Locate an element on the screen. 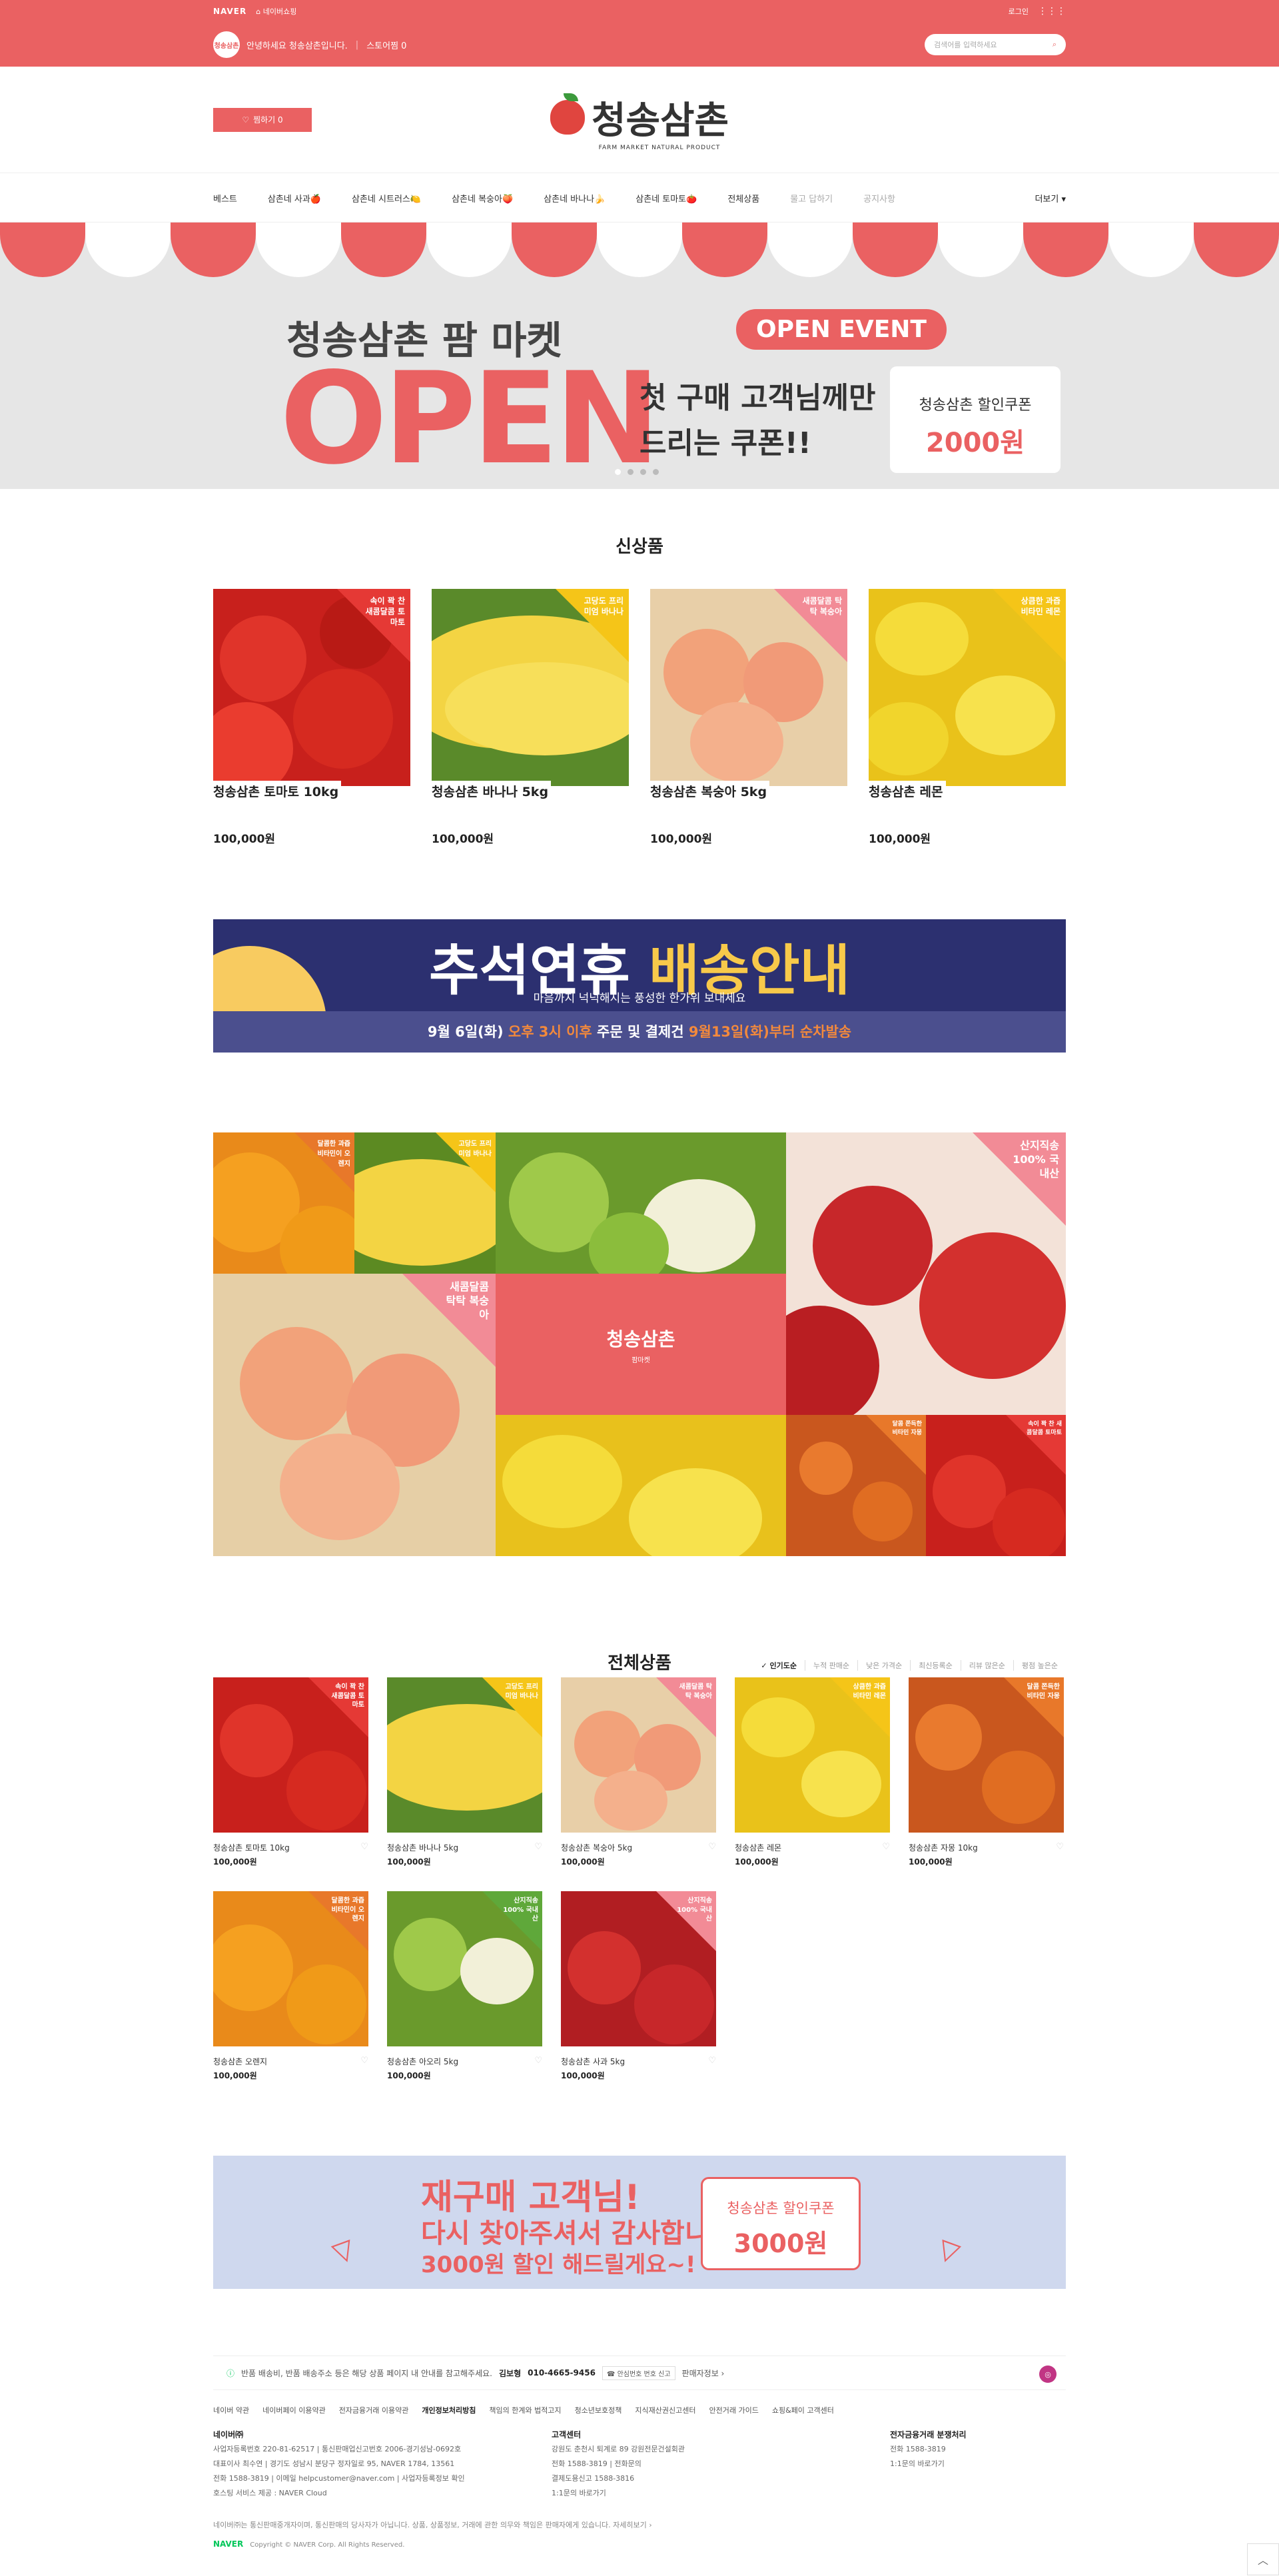  footer-link: 네이버페이 이용약관 is located at coordinates (294, 2410).